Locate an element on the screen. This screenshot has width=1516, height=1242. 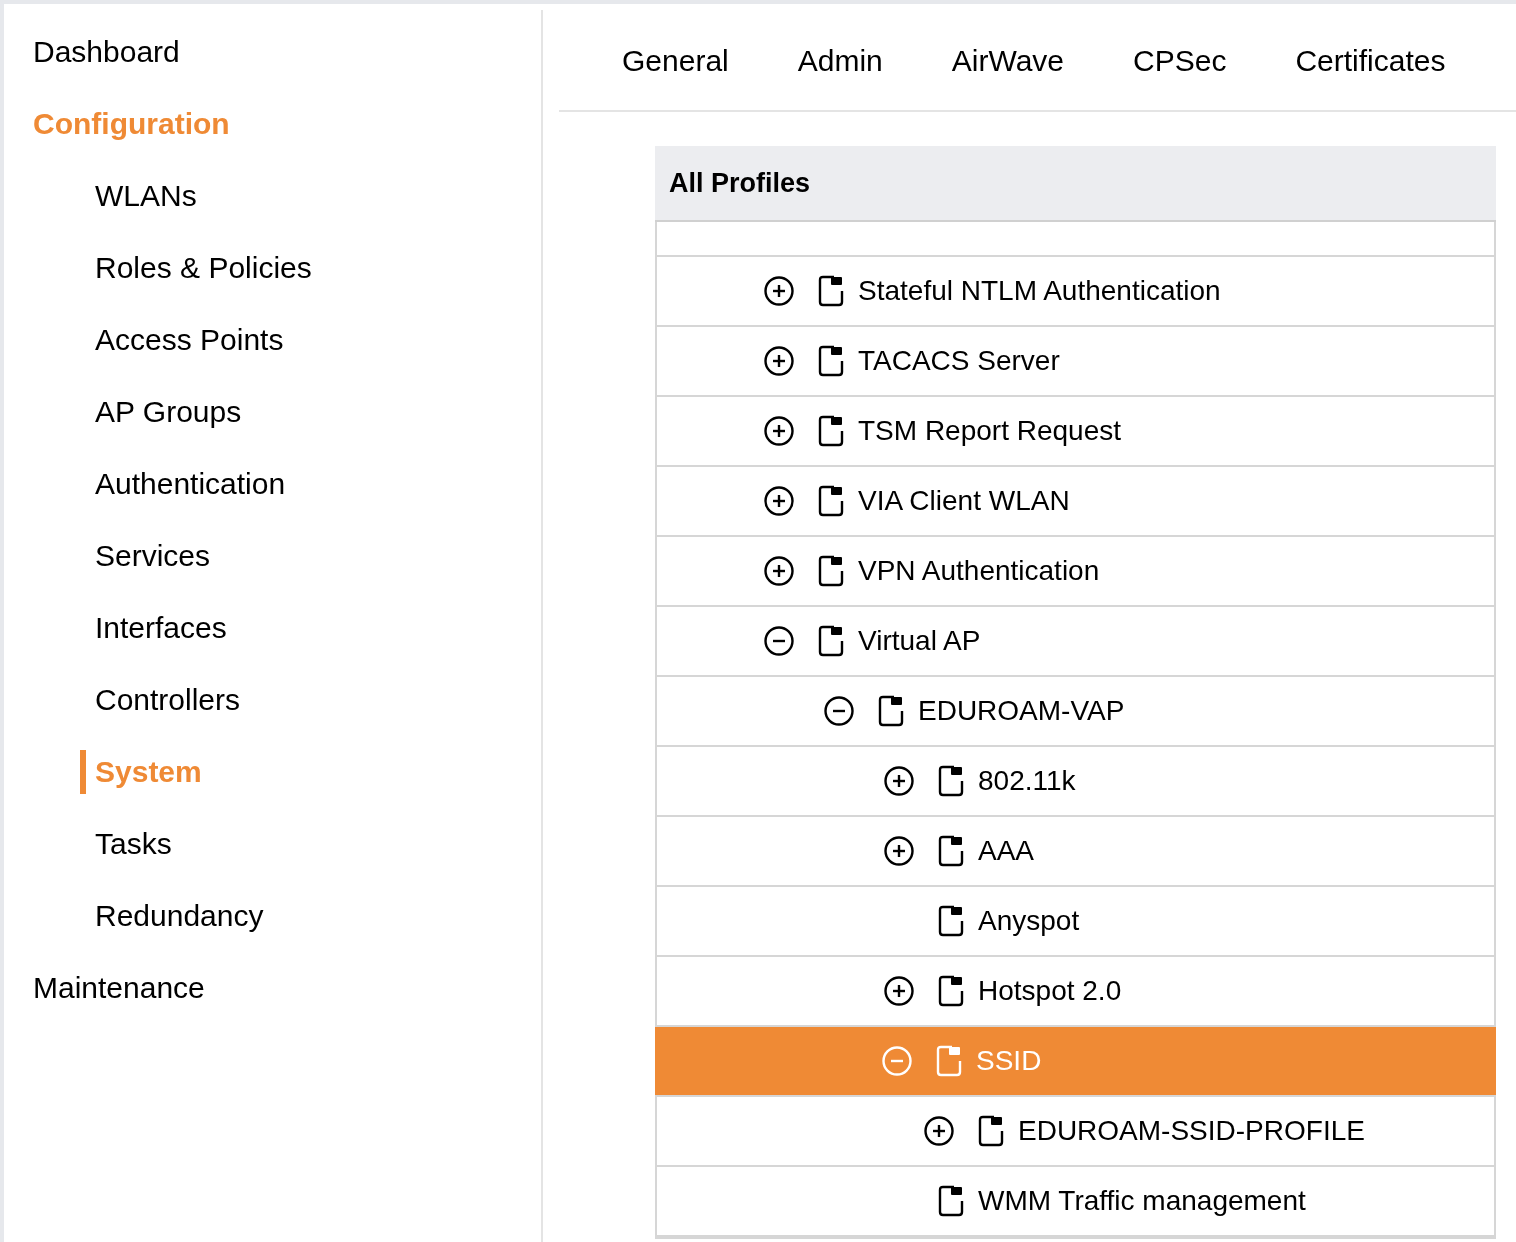
profile-label: TACACS Server is located at coordinates (959, 361).